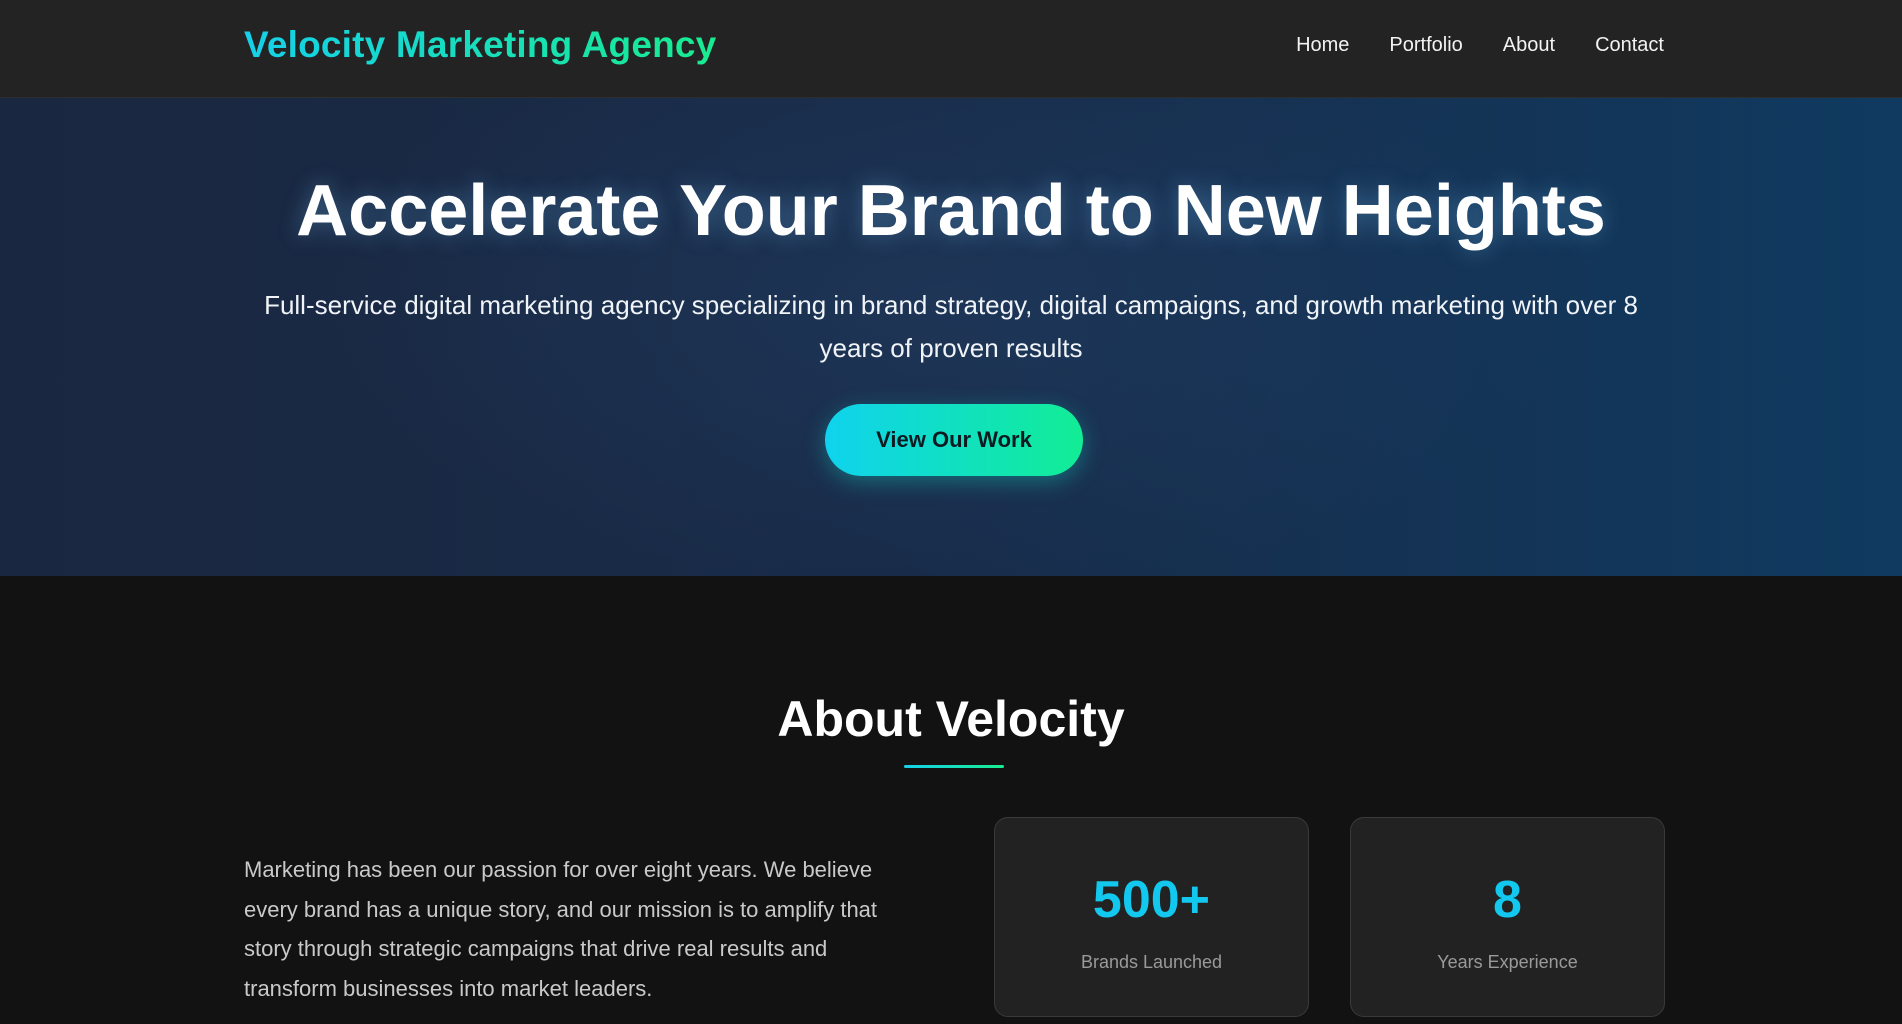  Describe the element at coordinates (1507, 962) in the screenshot. I see `stat-label: Years Experience` at that location.